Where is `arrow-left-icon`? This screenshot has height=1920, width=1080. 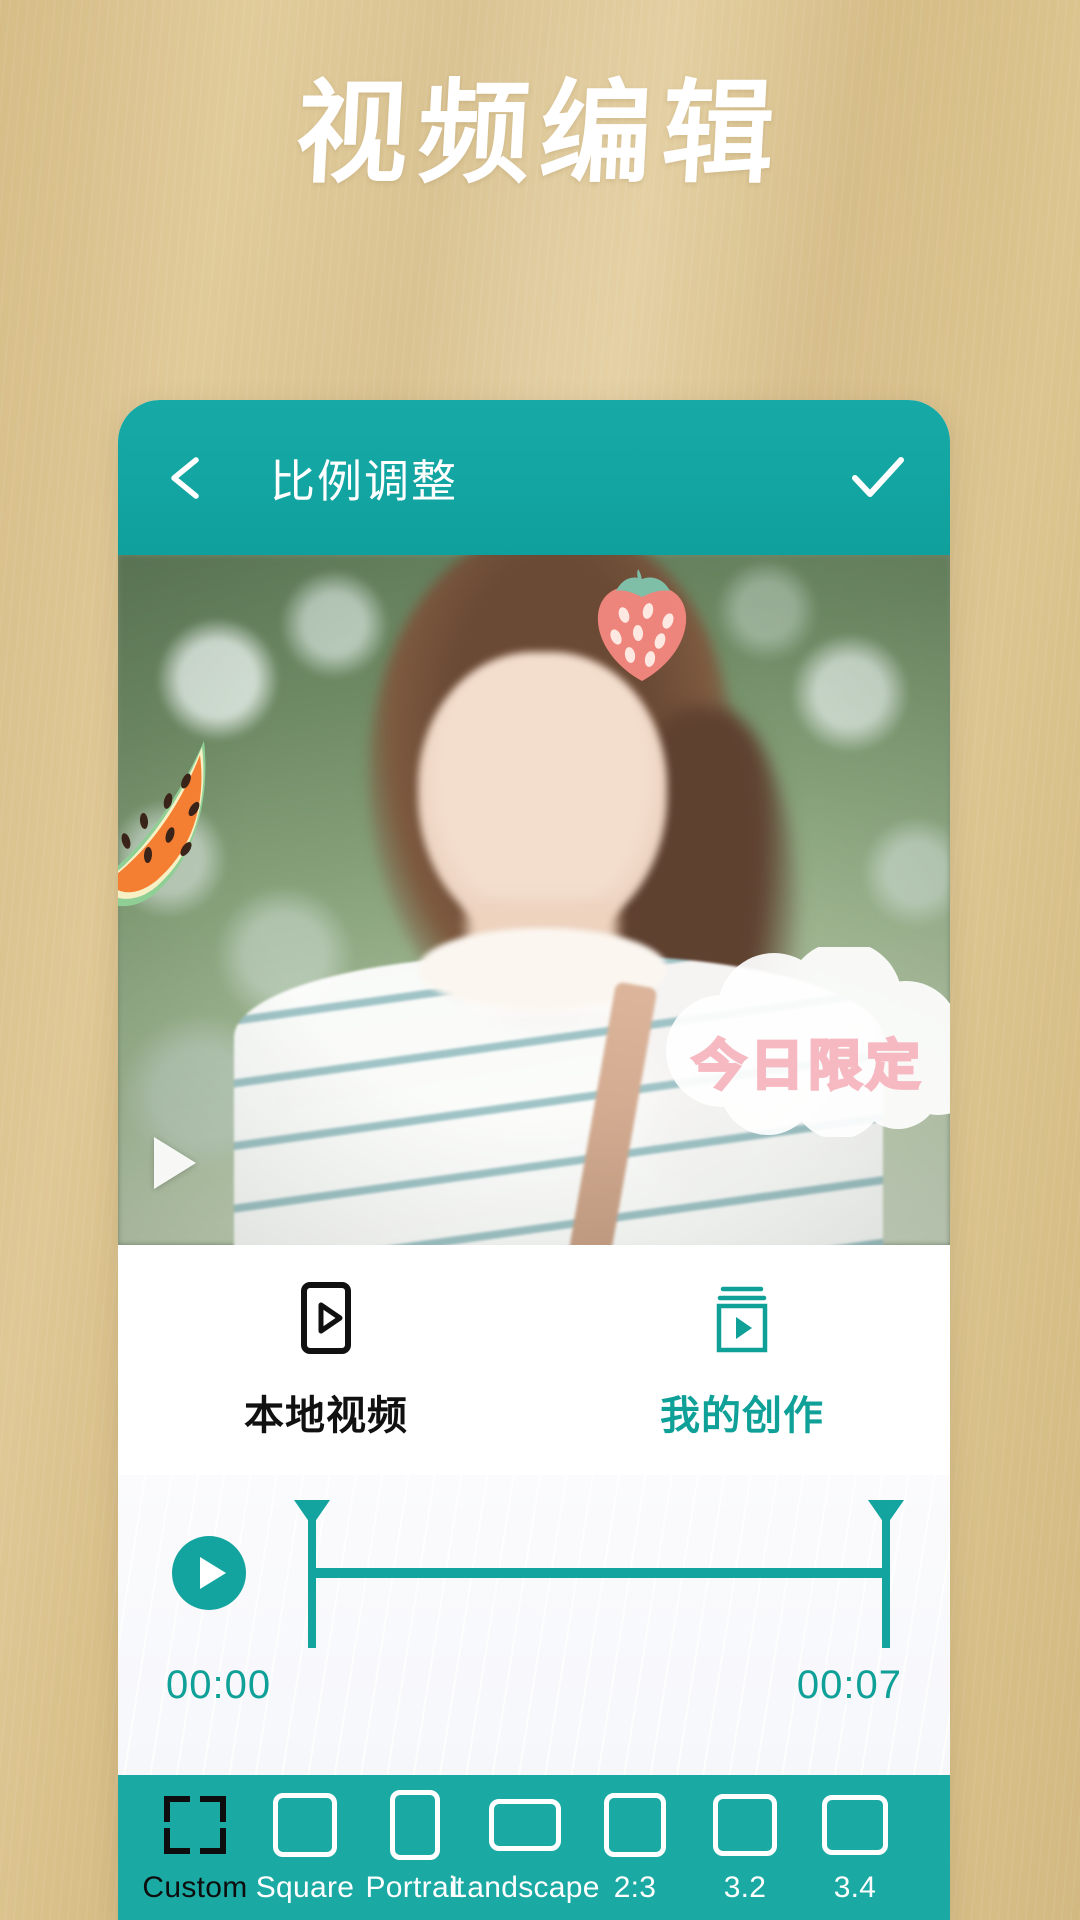 arrow-left-icon is located at coordinates (185, 477).